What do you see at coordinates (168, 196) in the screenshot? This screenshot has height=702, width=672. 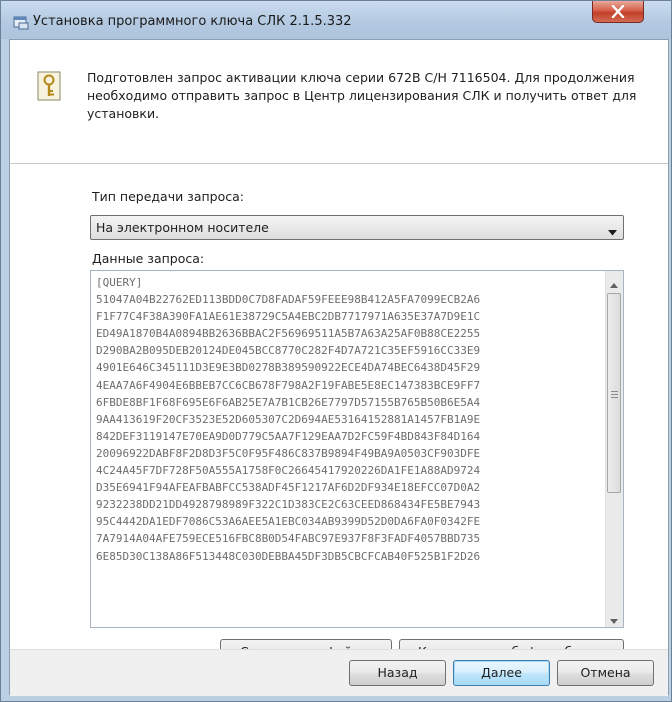 I see `transfer-type-label: Тип передачи запроса:` at bounding box center [168, 196].